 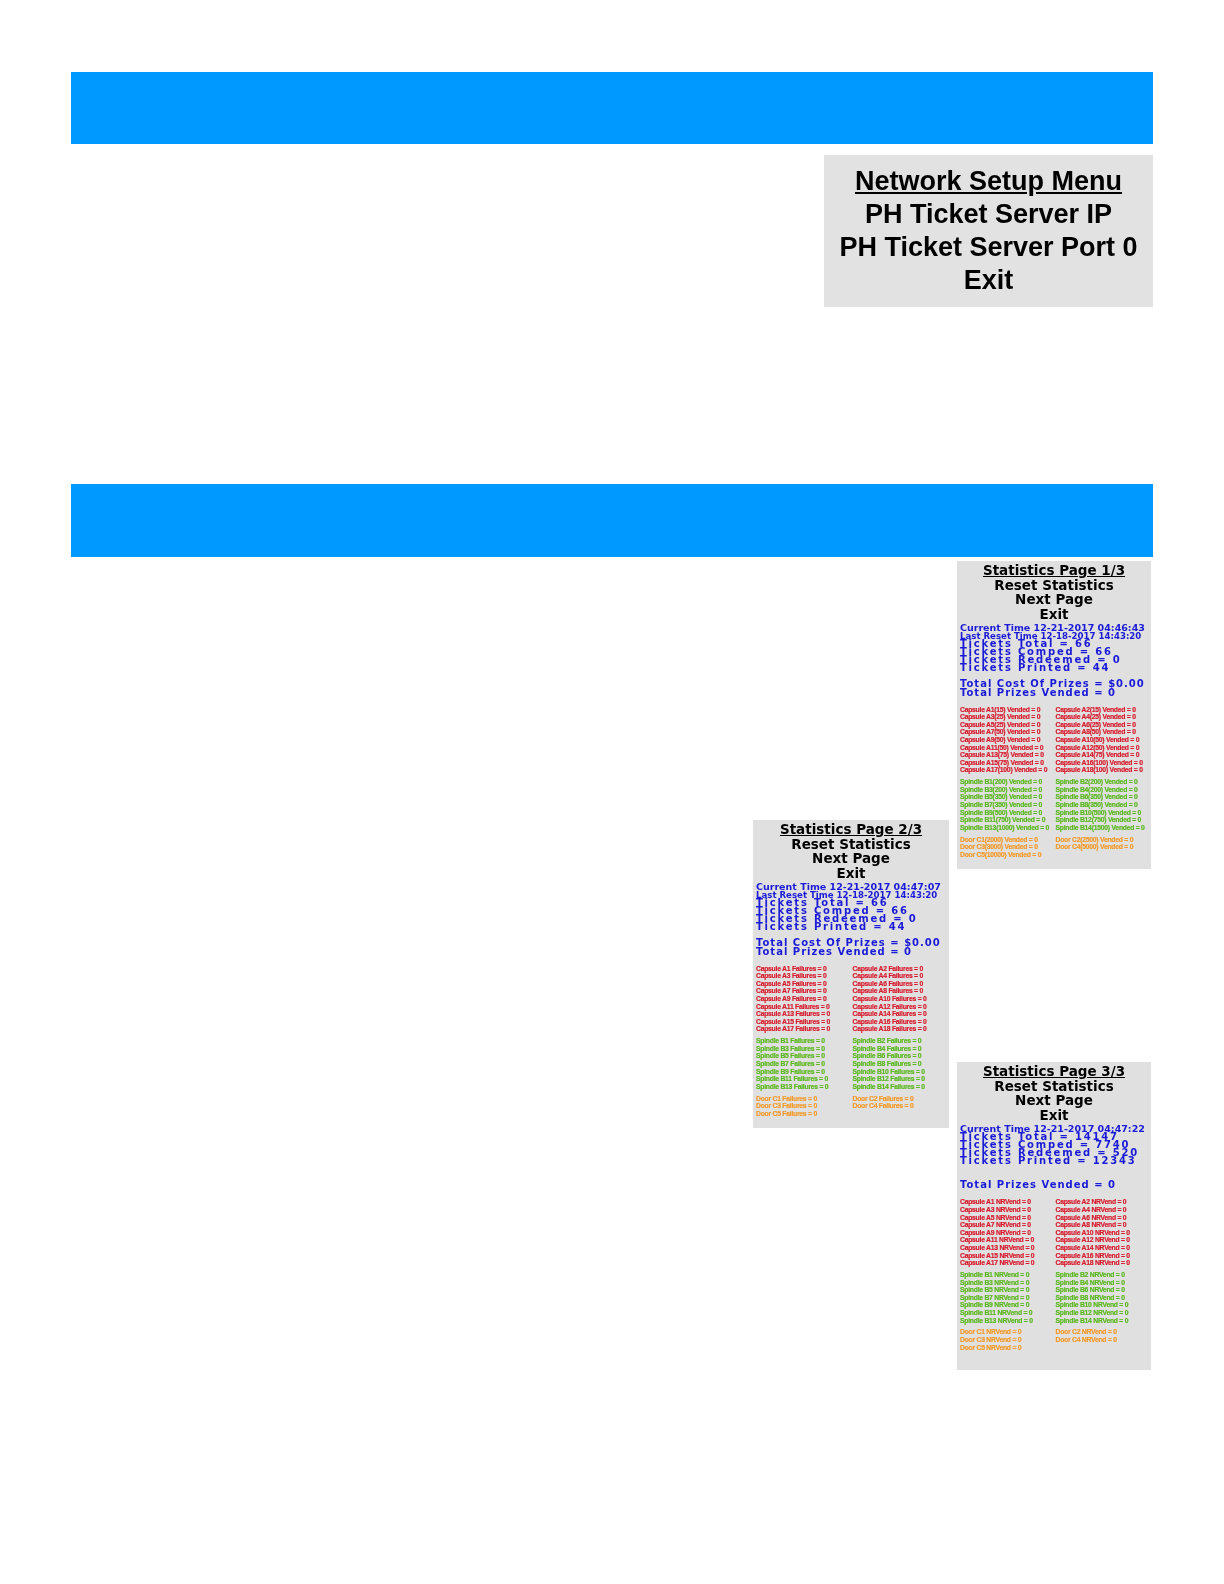 What do you see at coordinates (1052, 627) in the screenshot?
I see `time-reading: Current Time 12-21-2017 04:46:43` at bounding box center [1052, 627].